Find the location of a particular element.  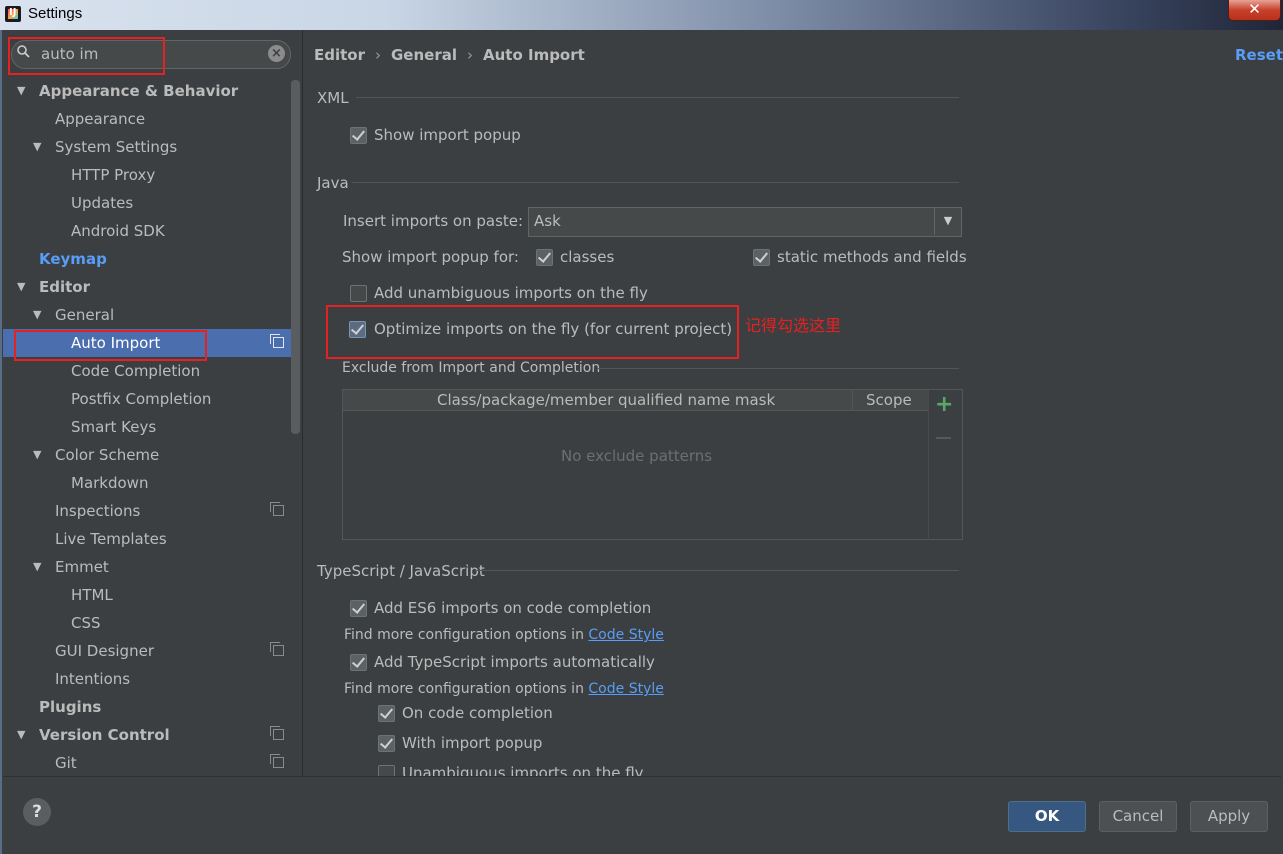

tree-scrollbar is located at coordinates (295, 257).